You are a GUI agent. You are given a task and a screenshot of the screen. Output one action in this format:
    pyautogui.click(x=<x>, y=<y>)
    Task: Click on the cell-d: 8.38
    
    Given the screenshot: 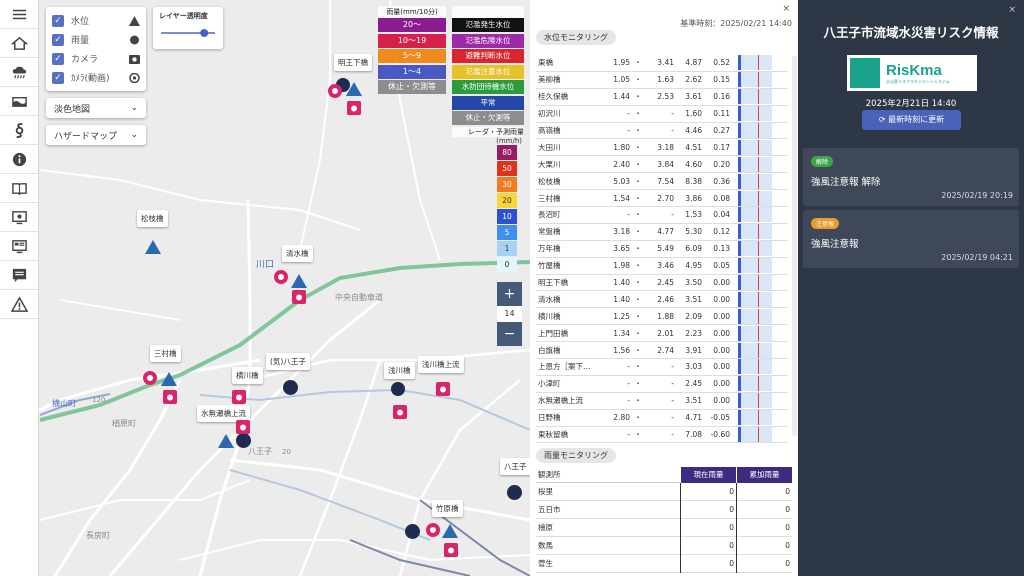 What is the action you would take?
    pyautogui.click(x=693, y=181)
    